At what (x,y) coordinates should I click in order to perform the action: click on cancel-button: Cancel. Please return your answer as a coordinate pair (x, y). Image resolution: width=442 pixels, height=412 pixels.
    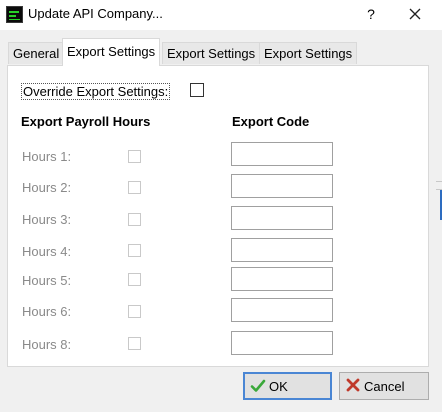
    Looking at the image, I should click on (384, 386).